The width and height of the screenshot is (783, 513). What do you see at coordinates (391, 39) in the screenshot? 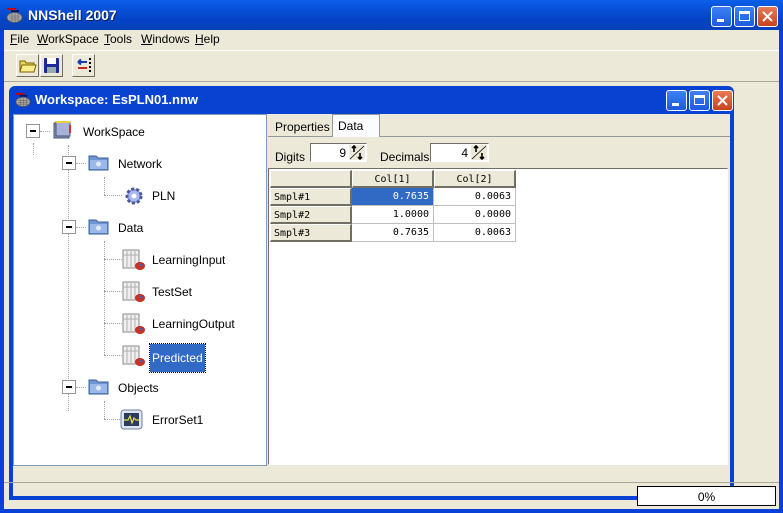
I see `menu-bar: File WorkSpace Tools Windows Help` at bounding box center [391, 39].